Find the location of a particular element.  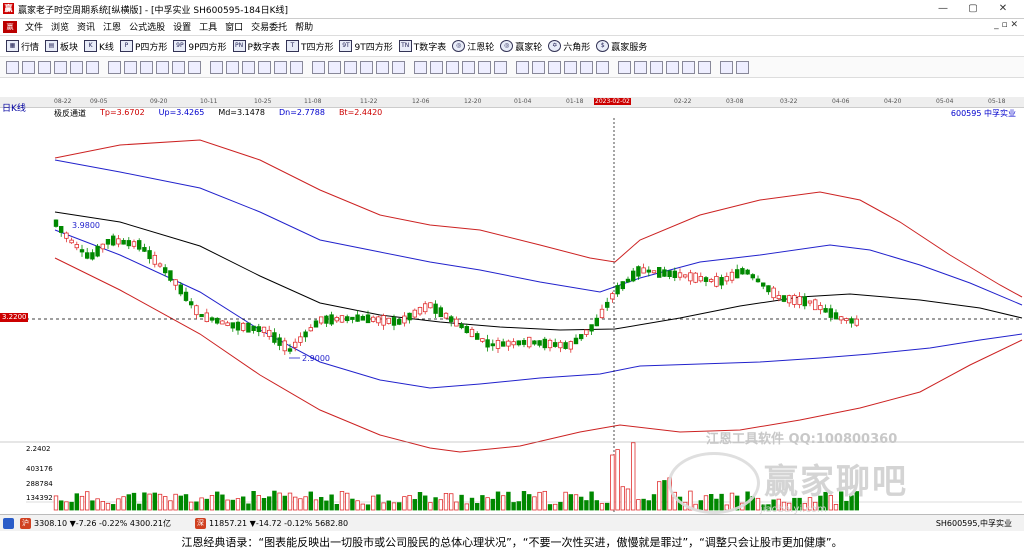

sz-index-text: 11857.21 ▼-14.72 -0.12% 5682.80 is located at coordinates (278, 523).